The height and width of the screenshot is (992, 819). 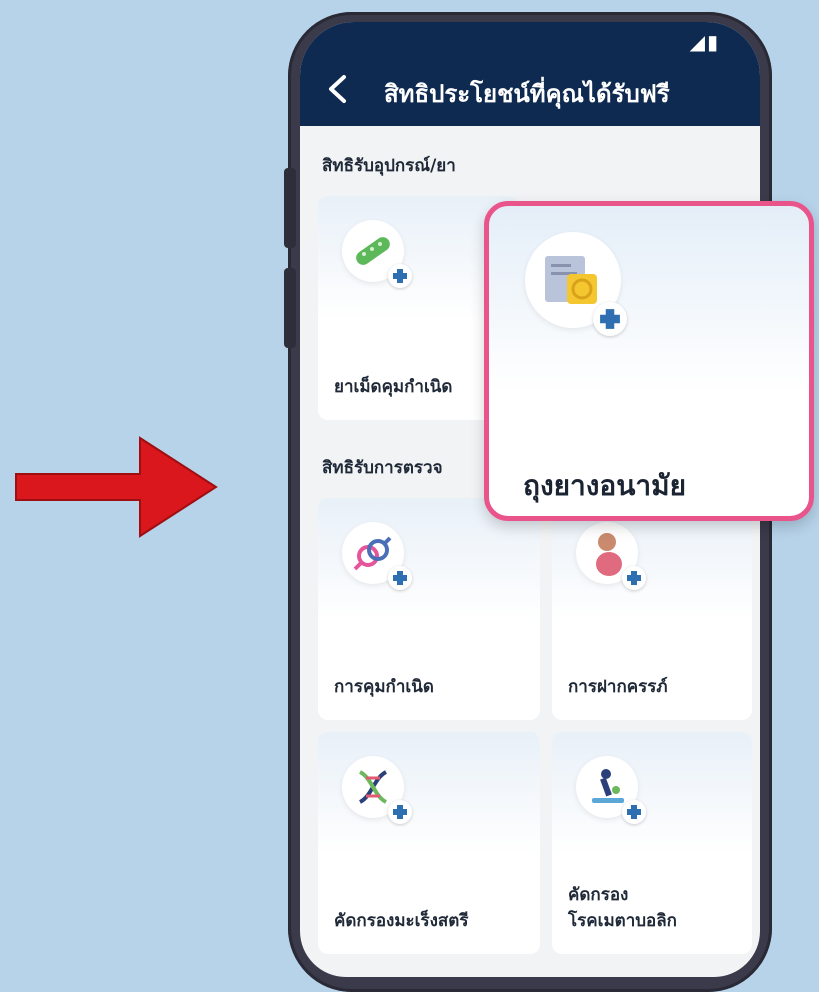 I want to click on red-arrow-icon, so click(x=116, y=487).